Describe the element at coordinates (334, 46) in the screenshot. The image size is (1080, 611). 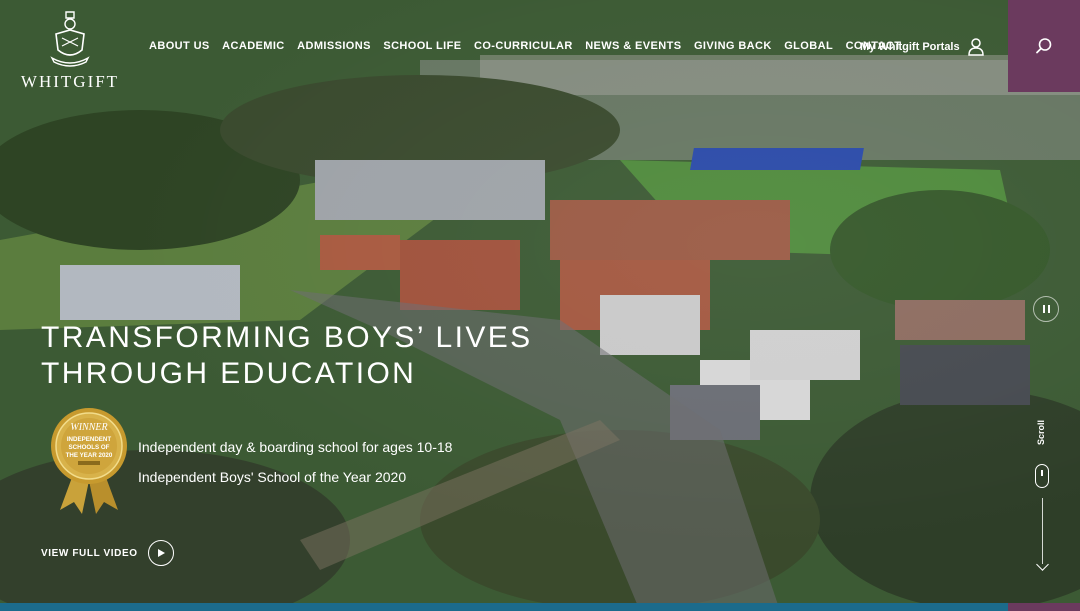
I see `nav-admissions: ADMISSIONS` at that location.